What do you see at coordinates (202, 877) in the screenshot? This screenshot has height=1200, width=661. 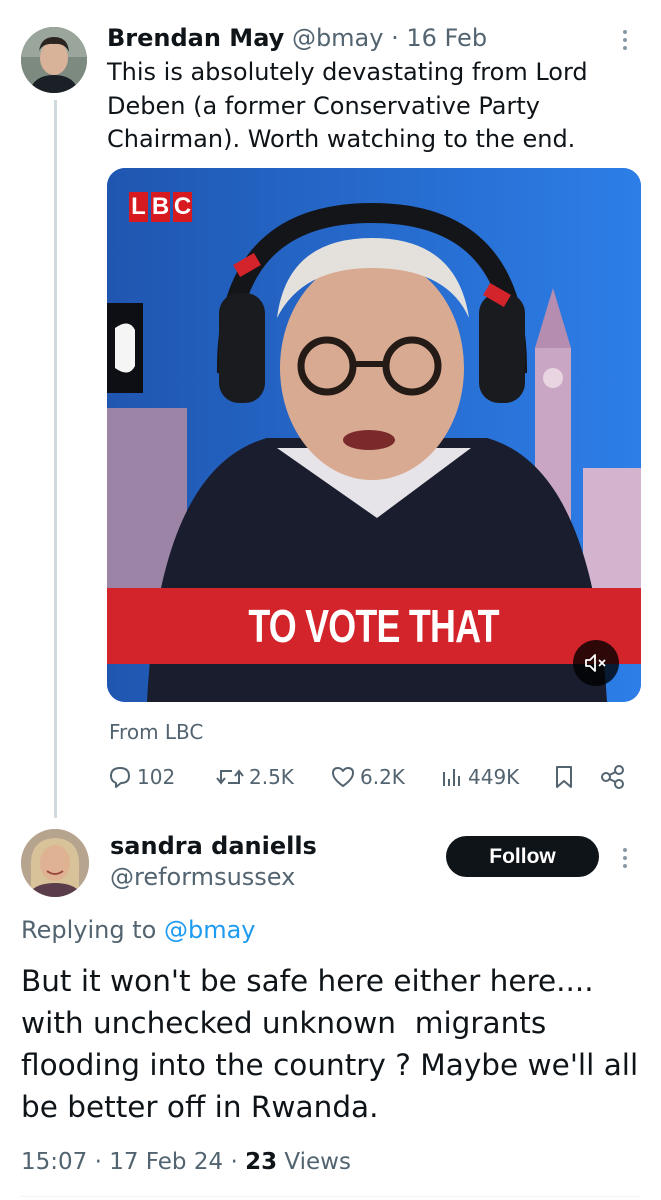 I see `reply-author-handle: @reformsussex` at bounding box center [202, 877].